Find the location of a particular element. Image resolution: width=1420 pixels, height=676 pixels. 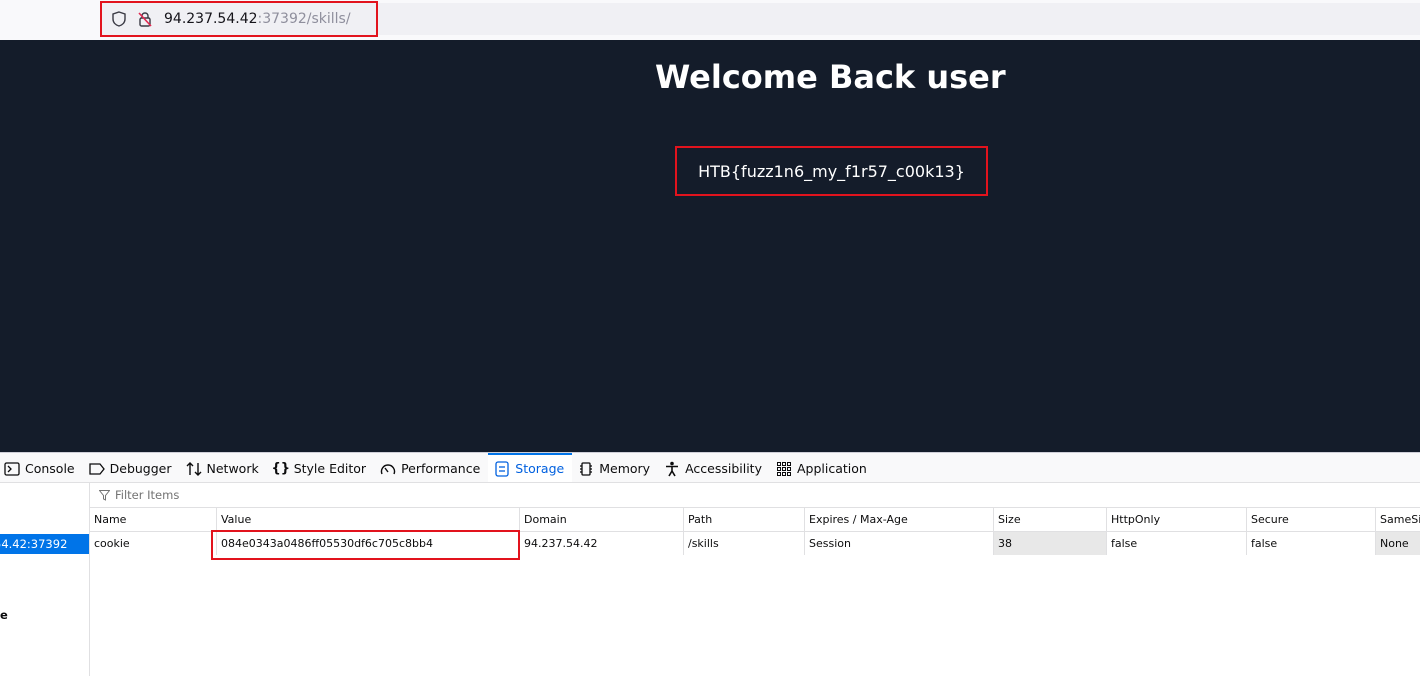

cookie-value-cell: 084e0343a0486ff05530df6c705c8bb4 is located at coordinates (367, 543).